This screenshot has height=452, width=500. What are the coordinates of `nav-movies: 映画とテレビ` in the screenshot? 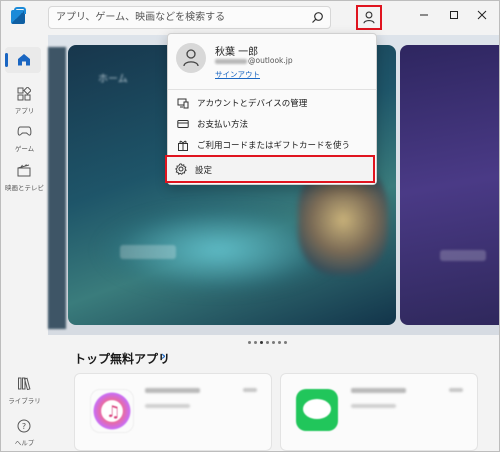 It's located at (24, 176).